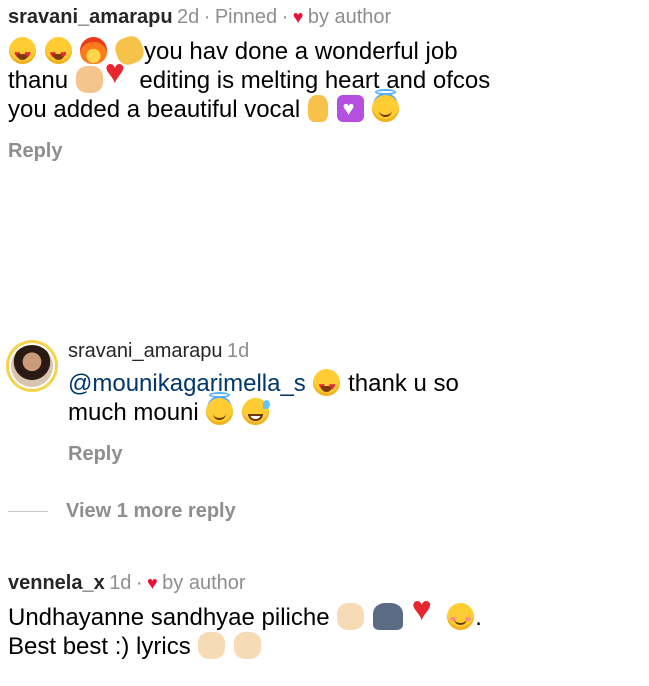 This screenshot has height=686, width=649. I want to click on grinning-sweat-emoji, so click(256, 411).